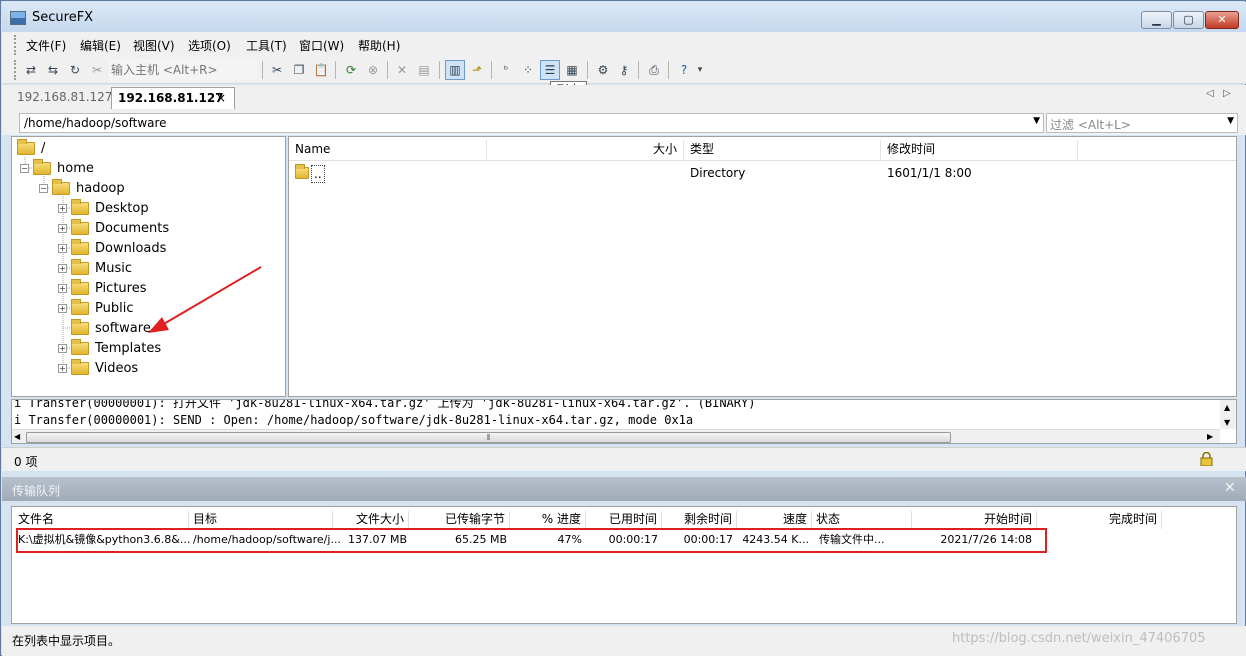 The height and width of the screenshot is (656, 1246). What do you see at coordinates (16, 45) in the screenshot?
I see `menubar-grip` at bounding box center [16, 45].